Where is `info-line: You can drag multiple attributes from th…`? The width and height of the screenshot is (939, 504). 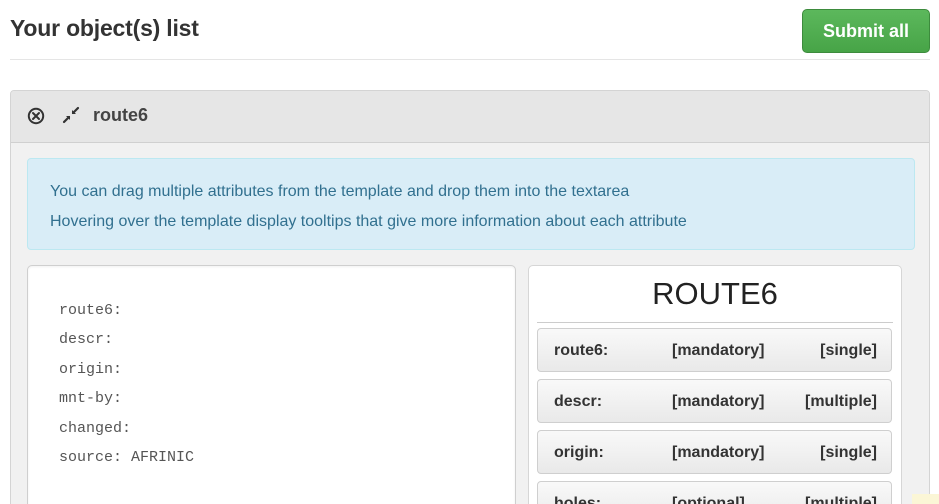 info-line: You can drag multiple attributes from th… is located at coordinates (340, 191).